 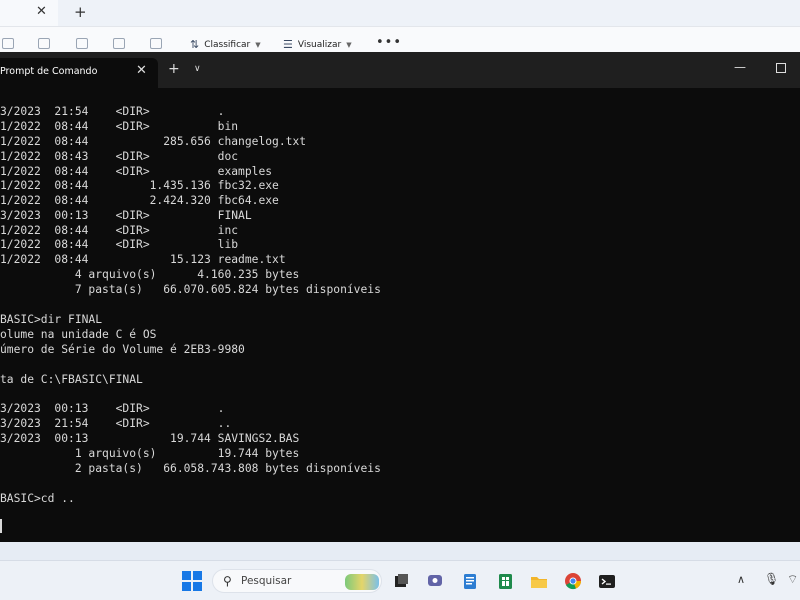 I want to click on search-highlight-icon, so click(x=362, y=582).